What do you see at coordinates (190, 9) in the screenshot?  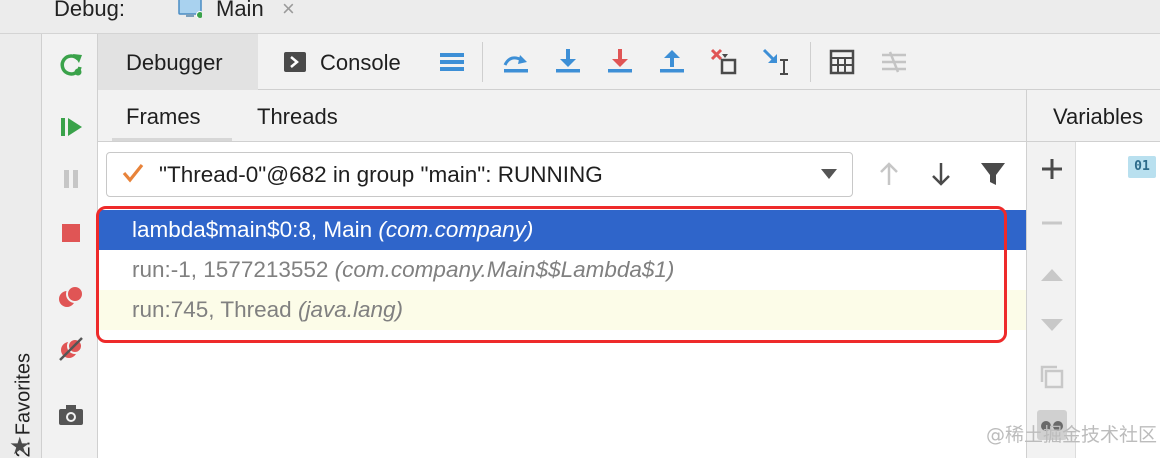 I see `application-icon` at bounding box center [190, 9].